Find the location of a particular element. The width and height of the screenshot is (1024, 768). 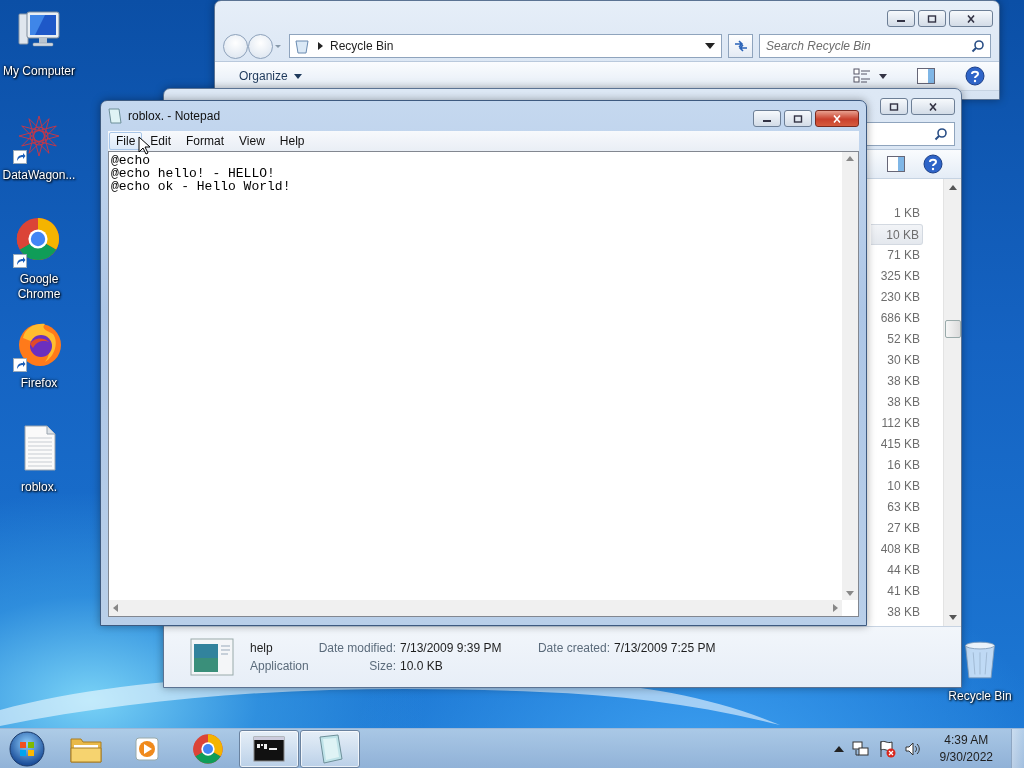

view-options-icon is located at coordinates (862, 76).